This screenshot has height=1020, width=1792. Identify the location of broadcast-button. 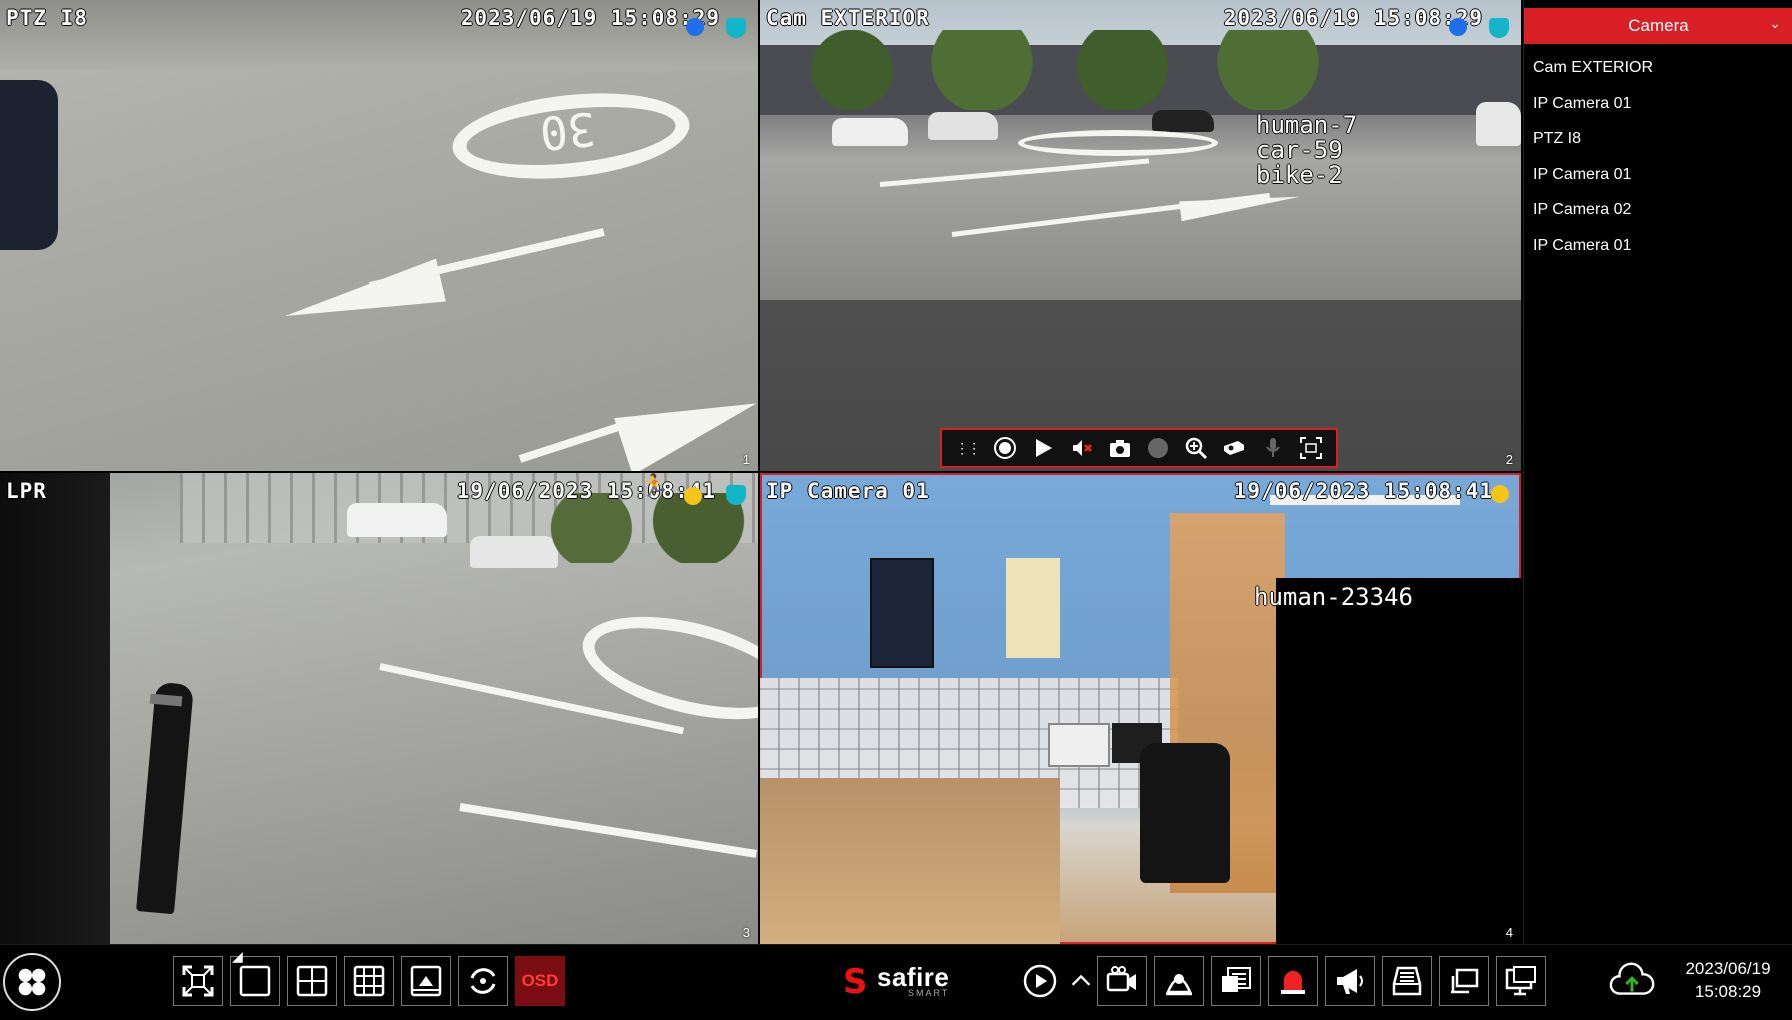
(1350, 981).